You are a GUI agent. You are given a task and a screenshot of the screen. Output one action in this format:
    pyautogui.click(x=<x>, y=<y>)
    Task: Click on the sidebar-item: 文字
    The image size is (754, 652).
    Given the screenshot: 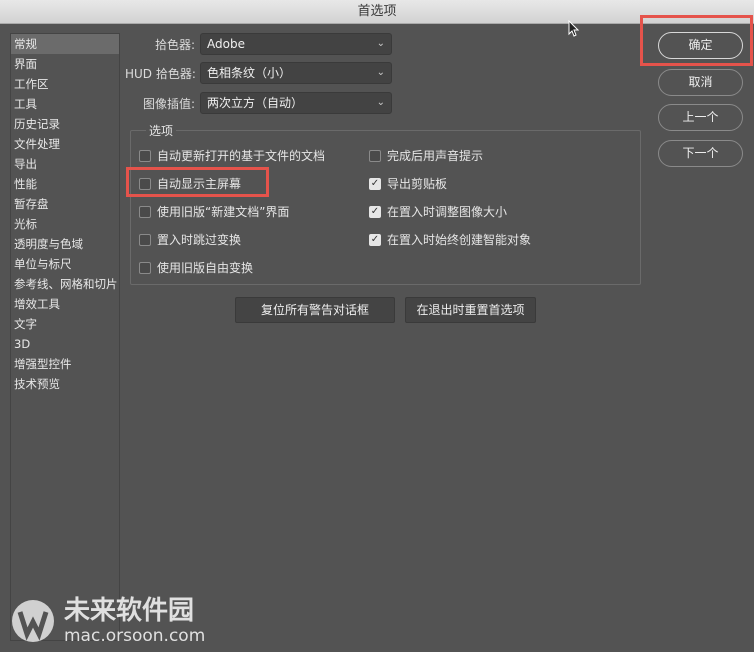 What is the action you would take?
    pyautogui.click(x=65, y=324)
    